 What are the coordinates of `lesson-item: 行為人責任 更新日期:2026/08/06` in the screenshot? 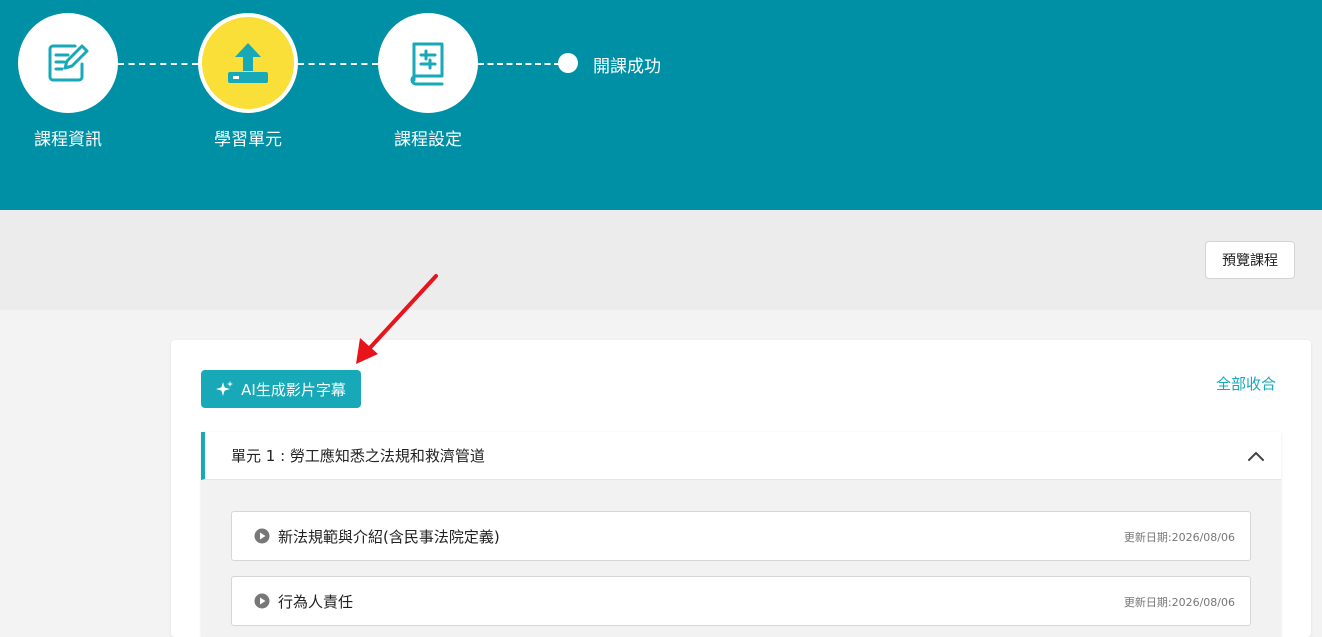 It's located at (741, 601).